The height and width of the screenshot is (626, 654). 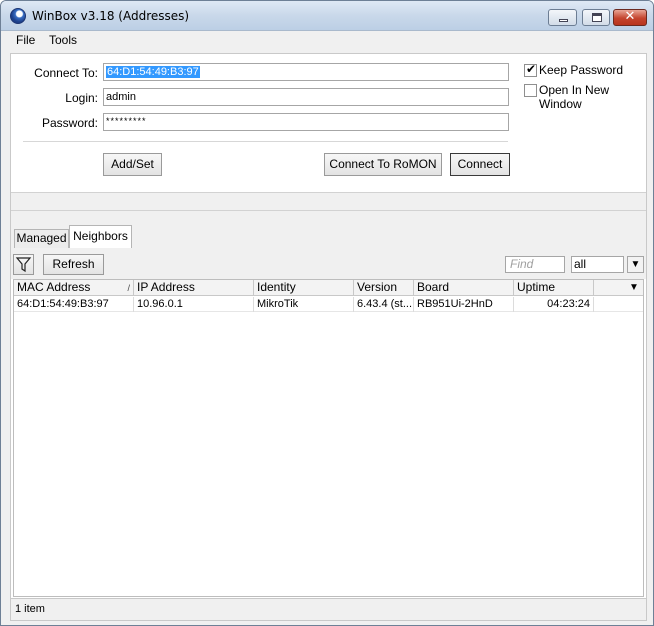 I want to click on connect-to-value: 64:D1:54:49:B3:97, so click(x=153, y=72).